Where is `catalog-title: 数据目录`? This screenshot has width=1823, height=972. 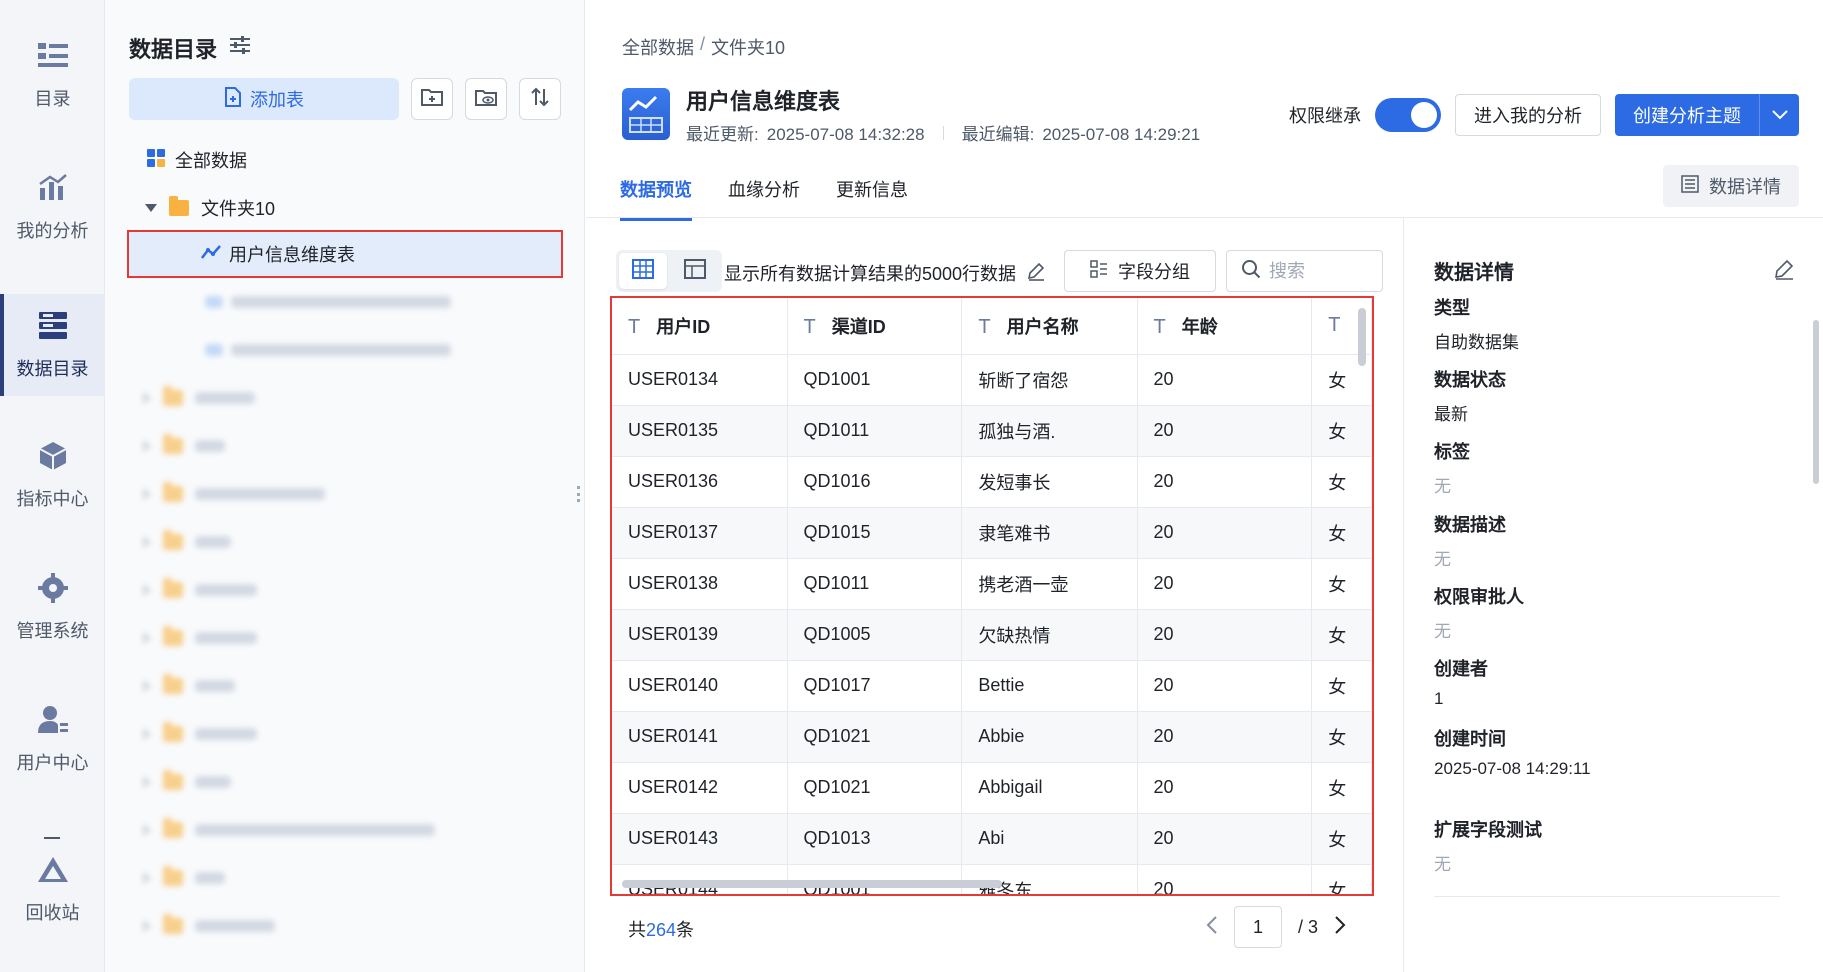
catalog-title: 数据目录 is located at coordinates (190, 48).